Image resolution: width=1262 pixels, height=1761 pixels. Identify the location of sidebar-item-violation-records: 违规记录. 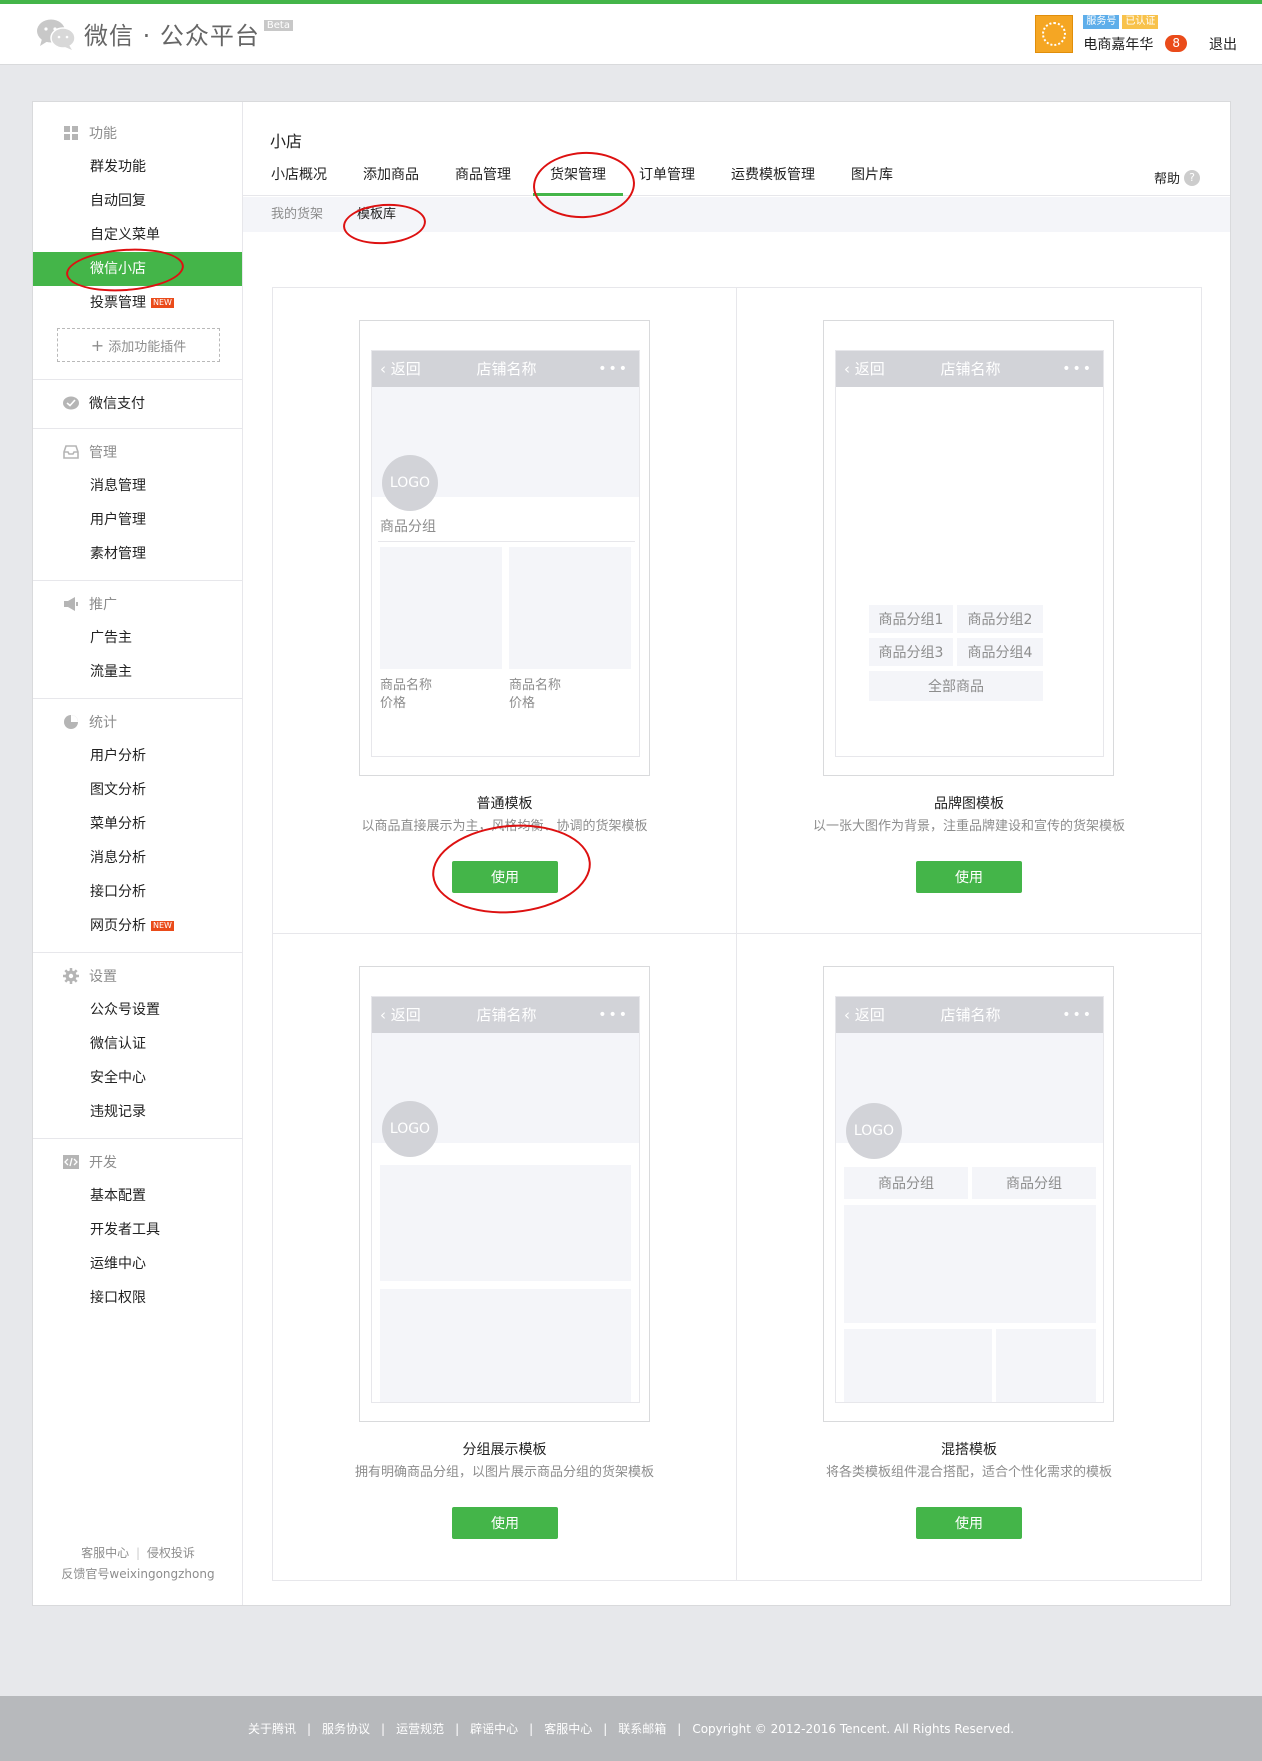
(137, 1112).